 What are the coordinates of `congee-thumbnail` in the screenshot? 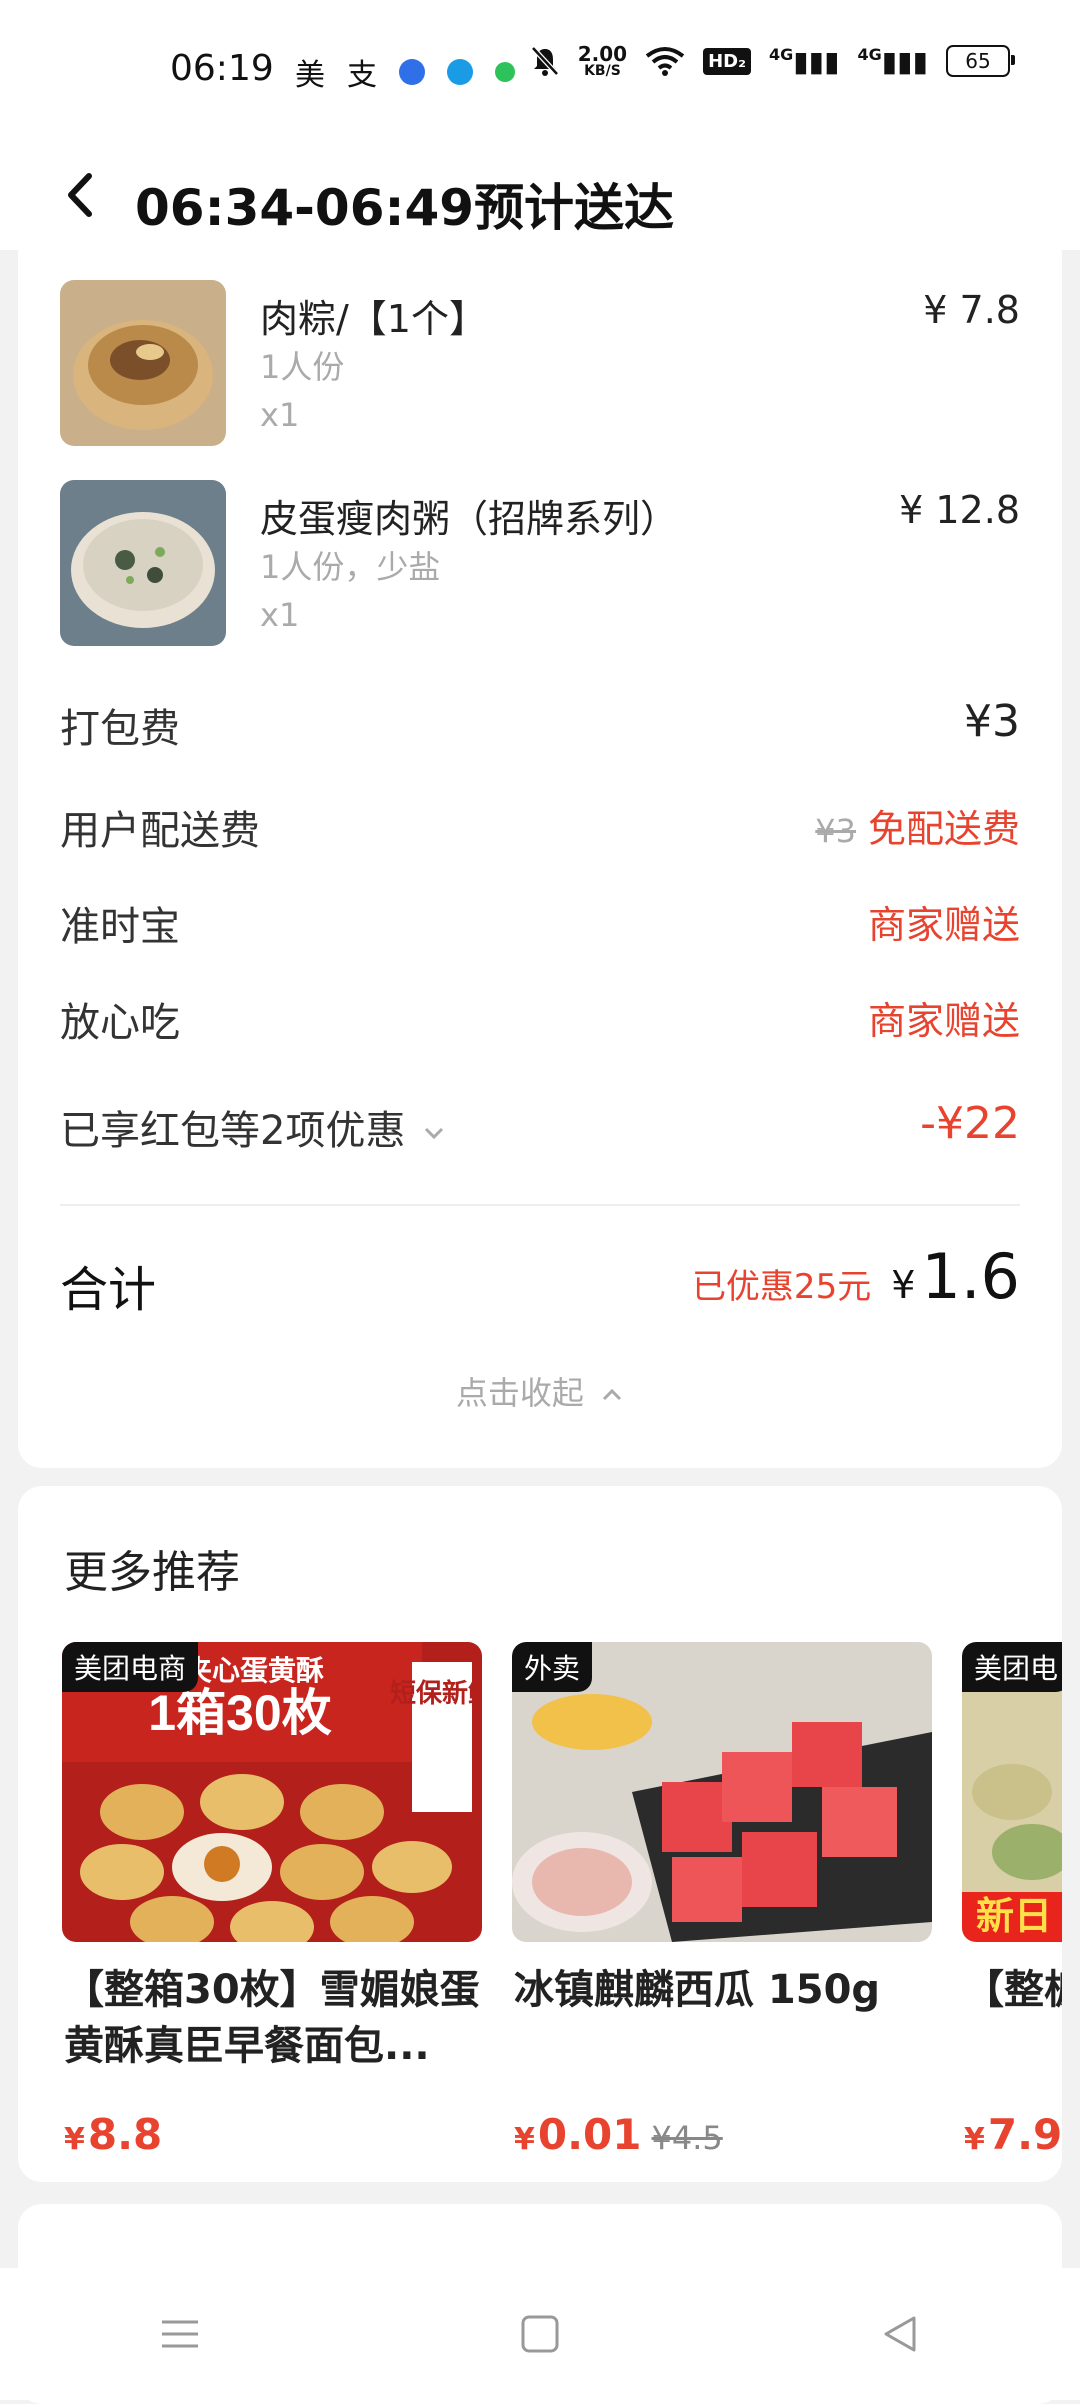 It's located at (143, 563).